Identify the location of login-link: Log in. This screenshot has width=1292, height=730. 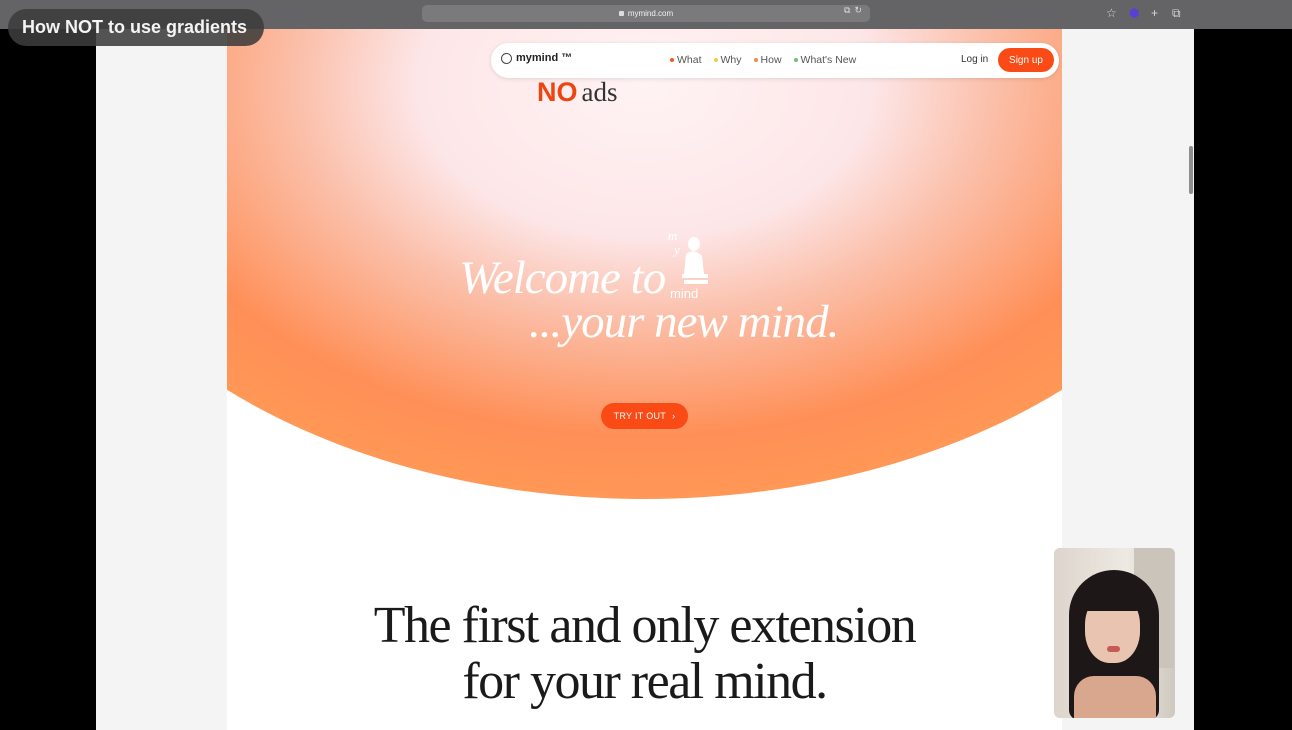
(974, 59).